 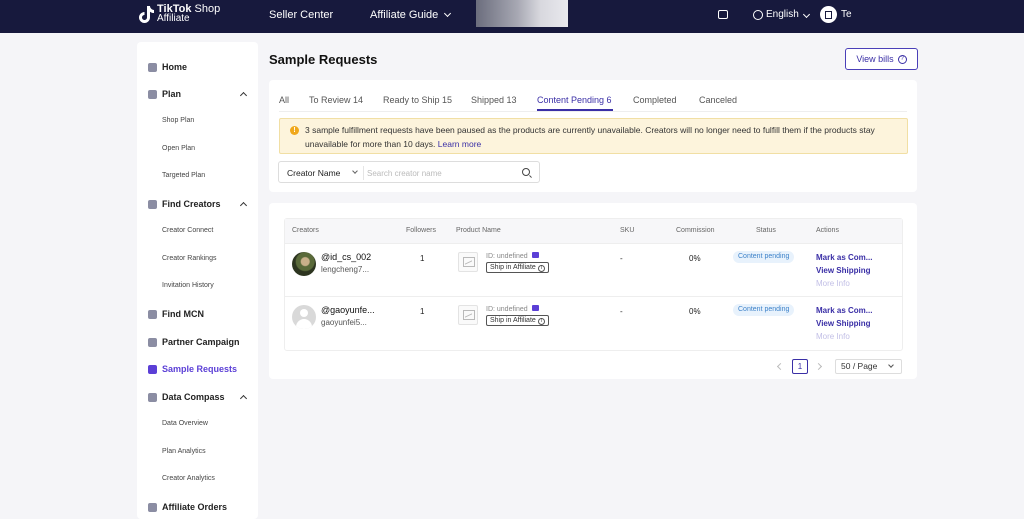 What do you see at coordinates (827, 230) in the screenshot?
I see `column-header-actions: Actions` at bounding box center [827, 230].